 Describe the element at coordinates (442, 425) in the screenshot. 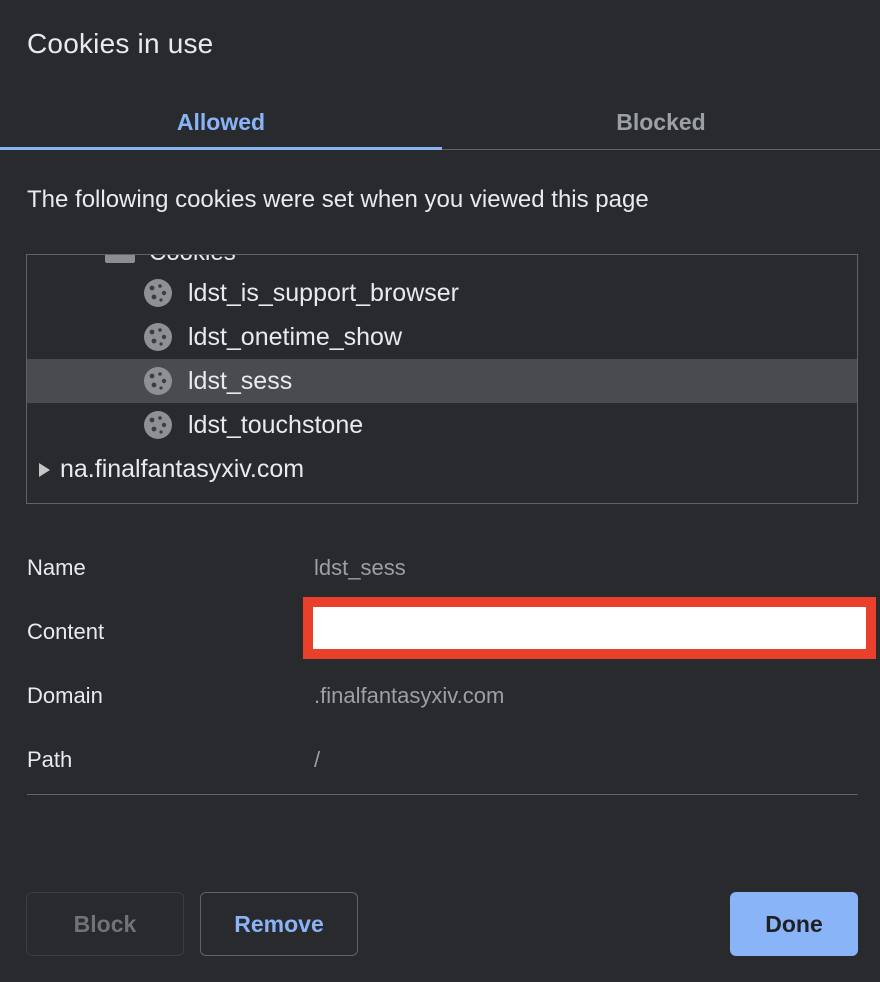

I see `tree-item-cookie: ldst_touchstone` at that location.